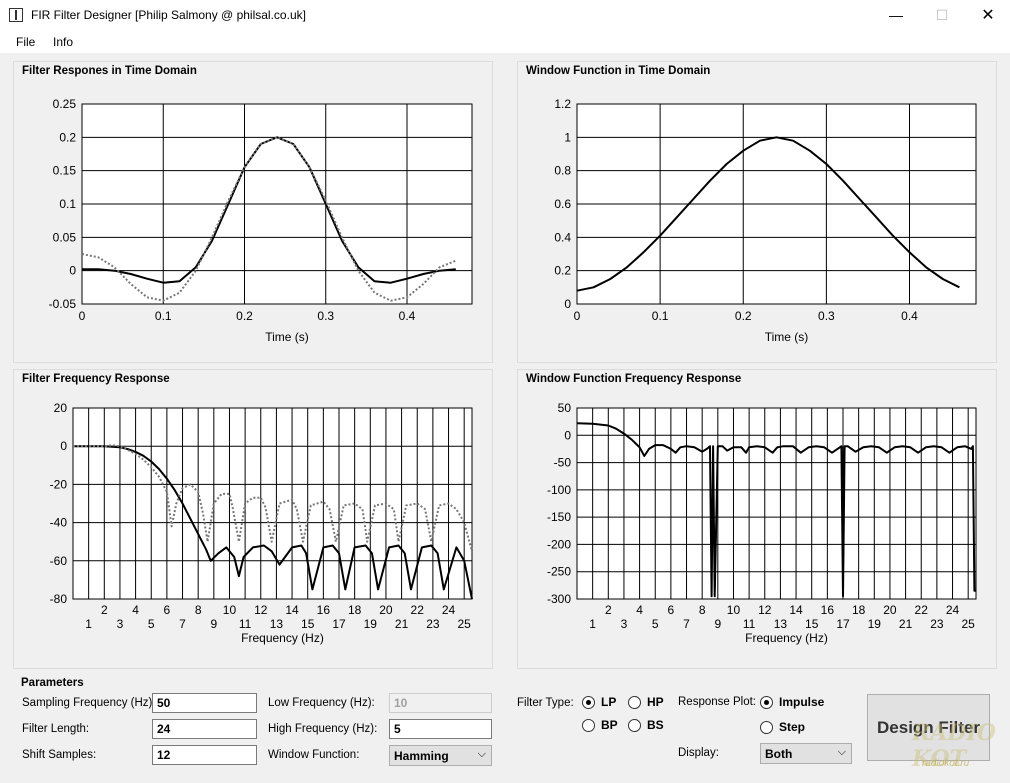 Image resolution: width=1010 pixels, height=783 pixels. What do you see at coordinates (634, 725) in the screenshot?
I see `radio-unselected-icon` at bounding box center [634, 725].